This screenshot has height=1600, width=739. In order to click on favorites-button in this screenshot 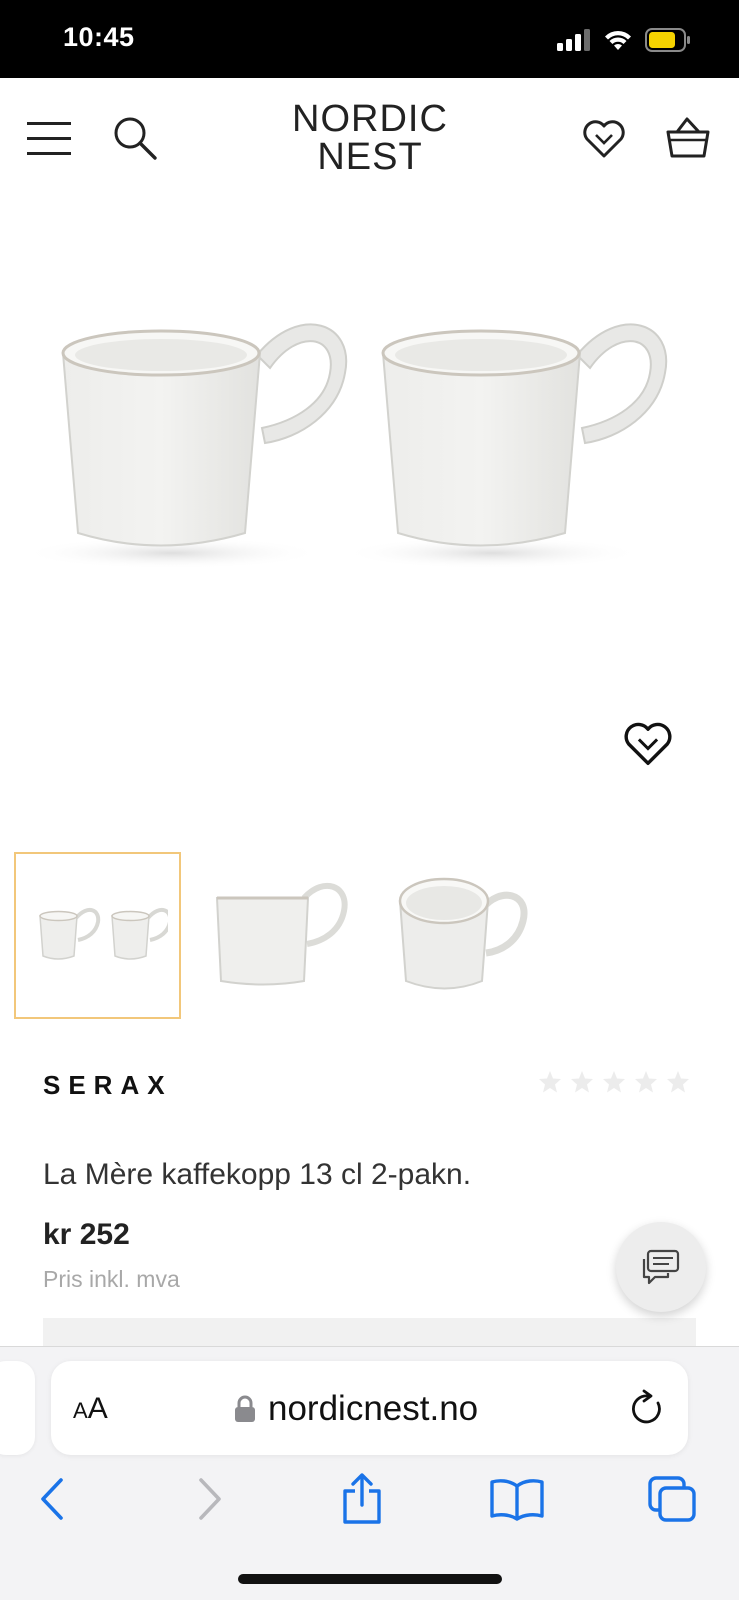, I will do `click(604, 139)`.